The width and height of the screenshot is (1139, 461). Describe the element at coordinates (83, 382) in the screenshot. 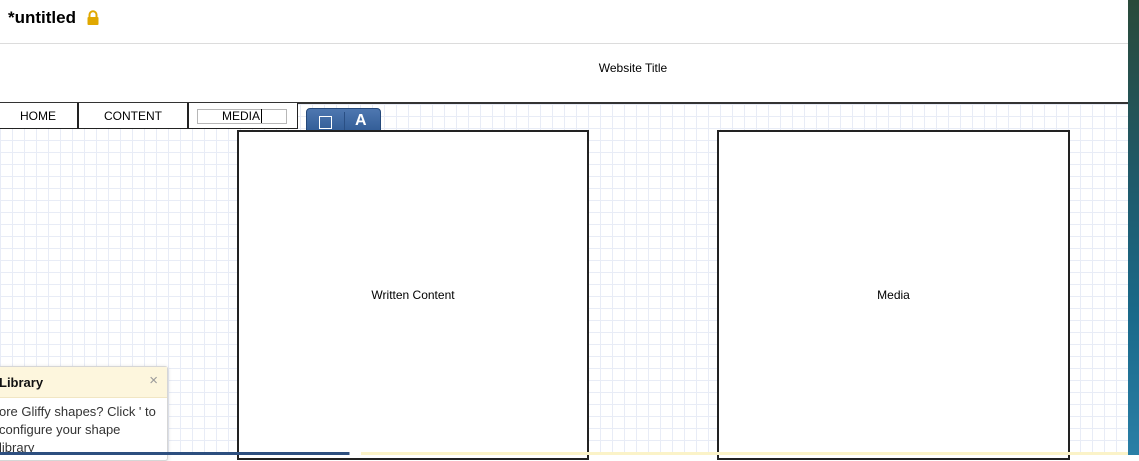

I see `popup-header: Library ×` at that location.